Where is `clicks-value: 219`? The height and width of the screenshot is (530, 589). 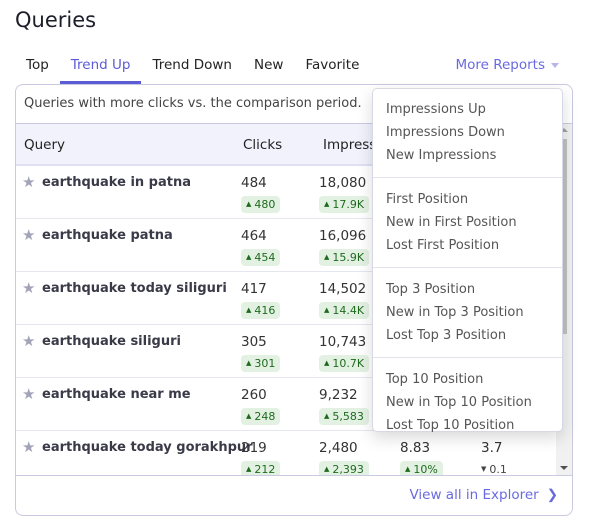
clicks-value: 219 is located at coordinates (254, 448).